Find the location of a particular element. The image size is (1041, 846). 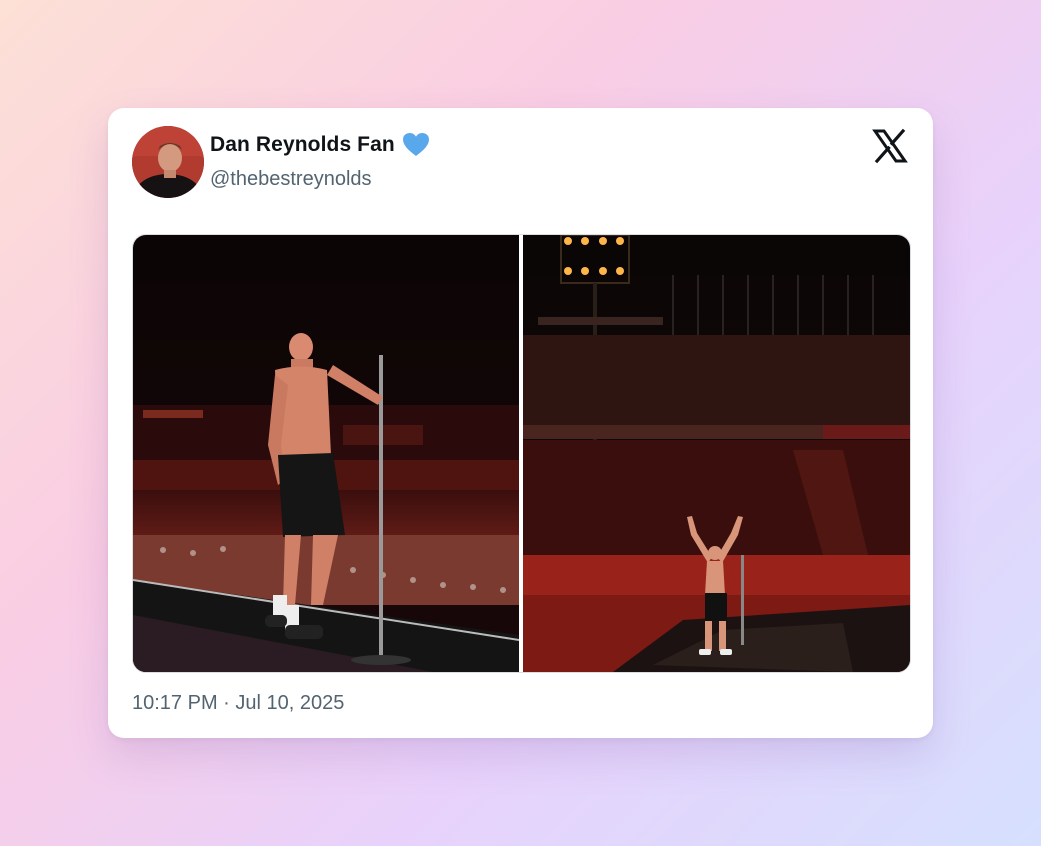

tweet-timestamp: 10:17 PM · Jul 10, 2025 is located at coordinates (238, 703).